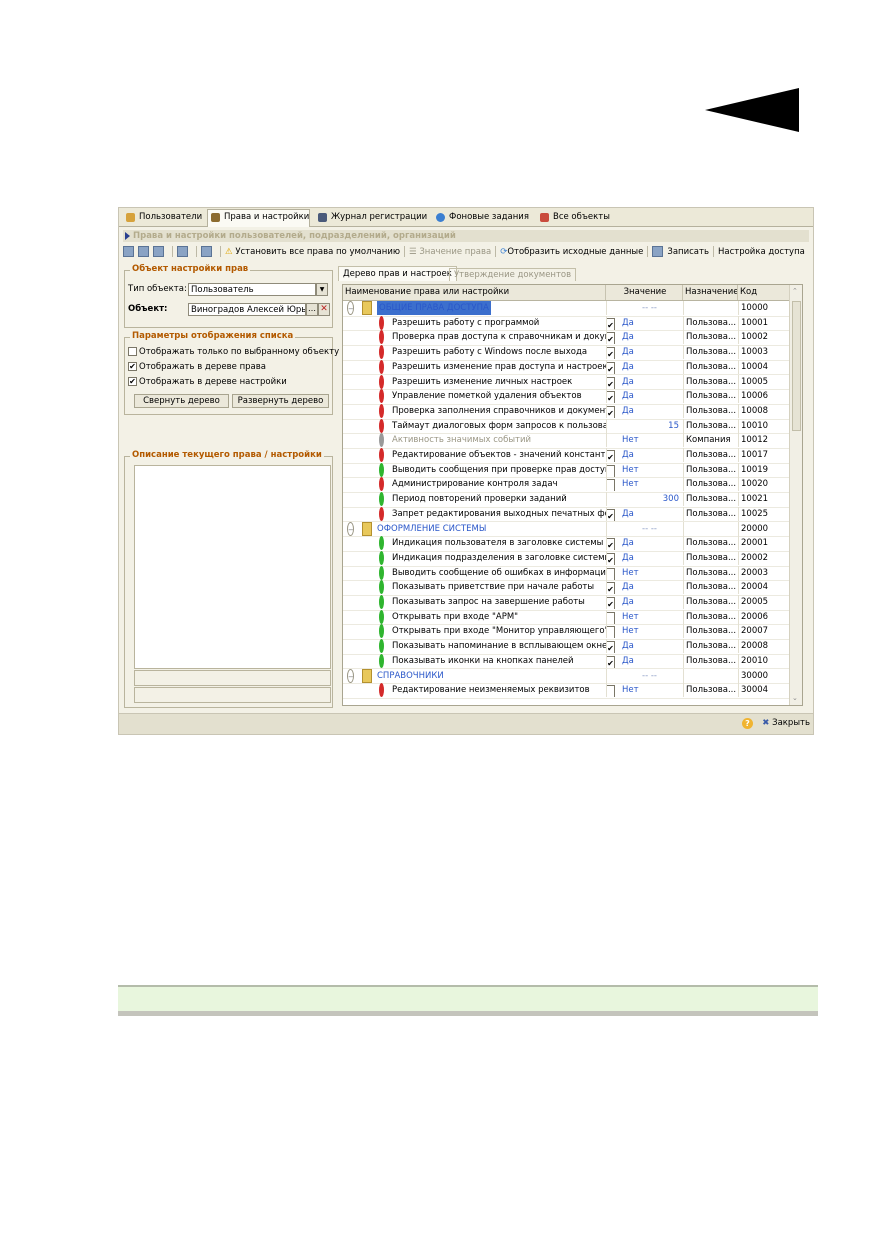  What do you see at coordinates (280, 401) in the screenshot?
I see `expand-tree-button: Развернуть дерево` at bounding box center [280, 401].